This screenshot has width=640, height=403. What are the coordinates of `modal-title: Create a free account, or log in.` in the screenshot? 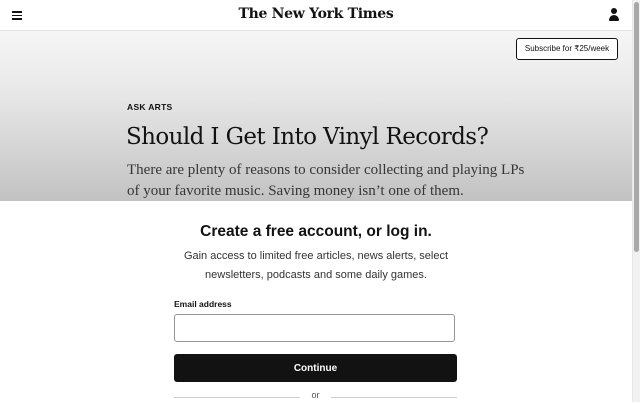 It's located at (316, 231).